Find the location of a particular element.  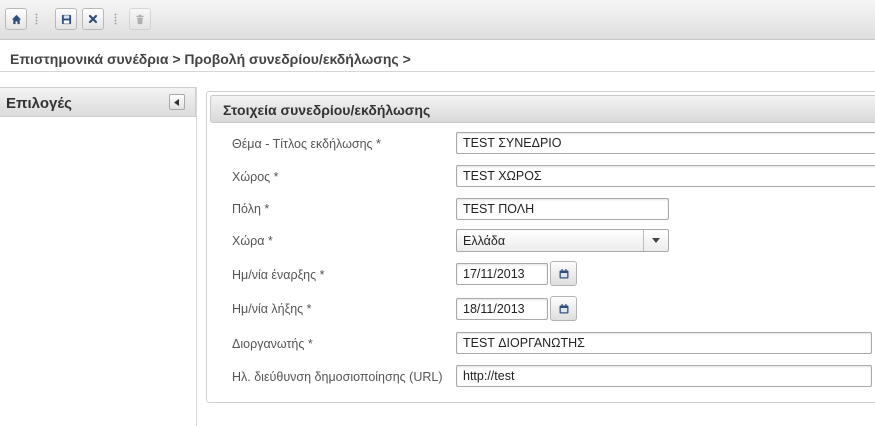

end-date-picker-button is located at coordinates (563, 308).